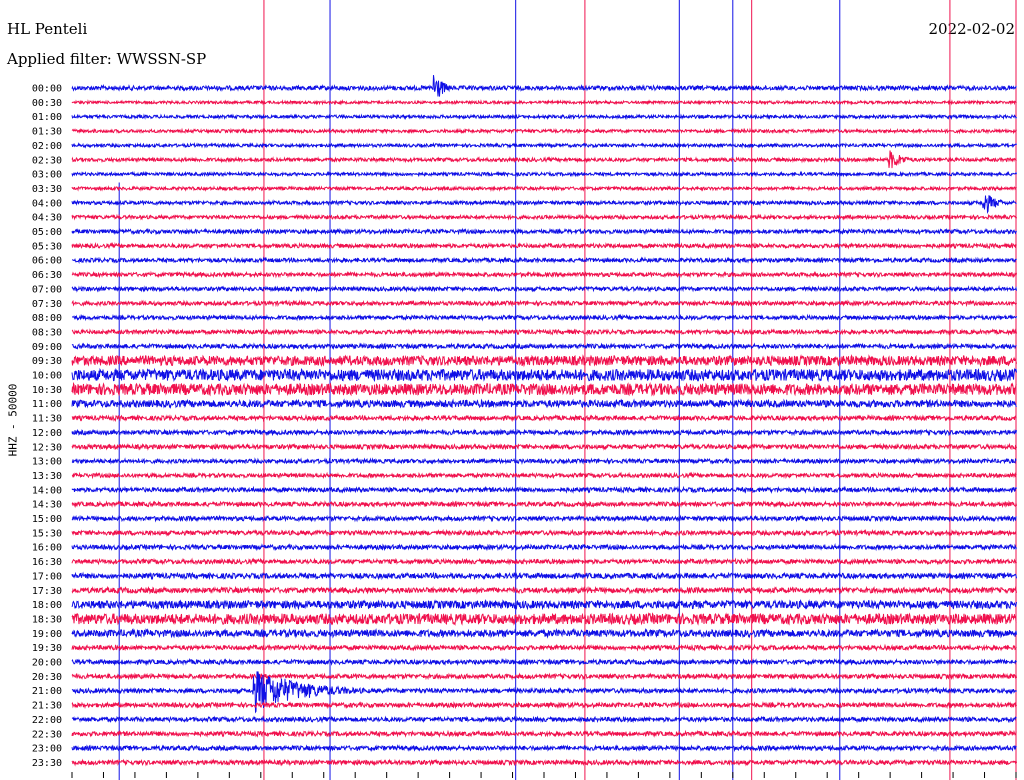 The width and height of the screenshot is (1024, 780). I want to click on time-label: 08:30, so click(47, 332).